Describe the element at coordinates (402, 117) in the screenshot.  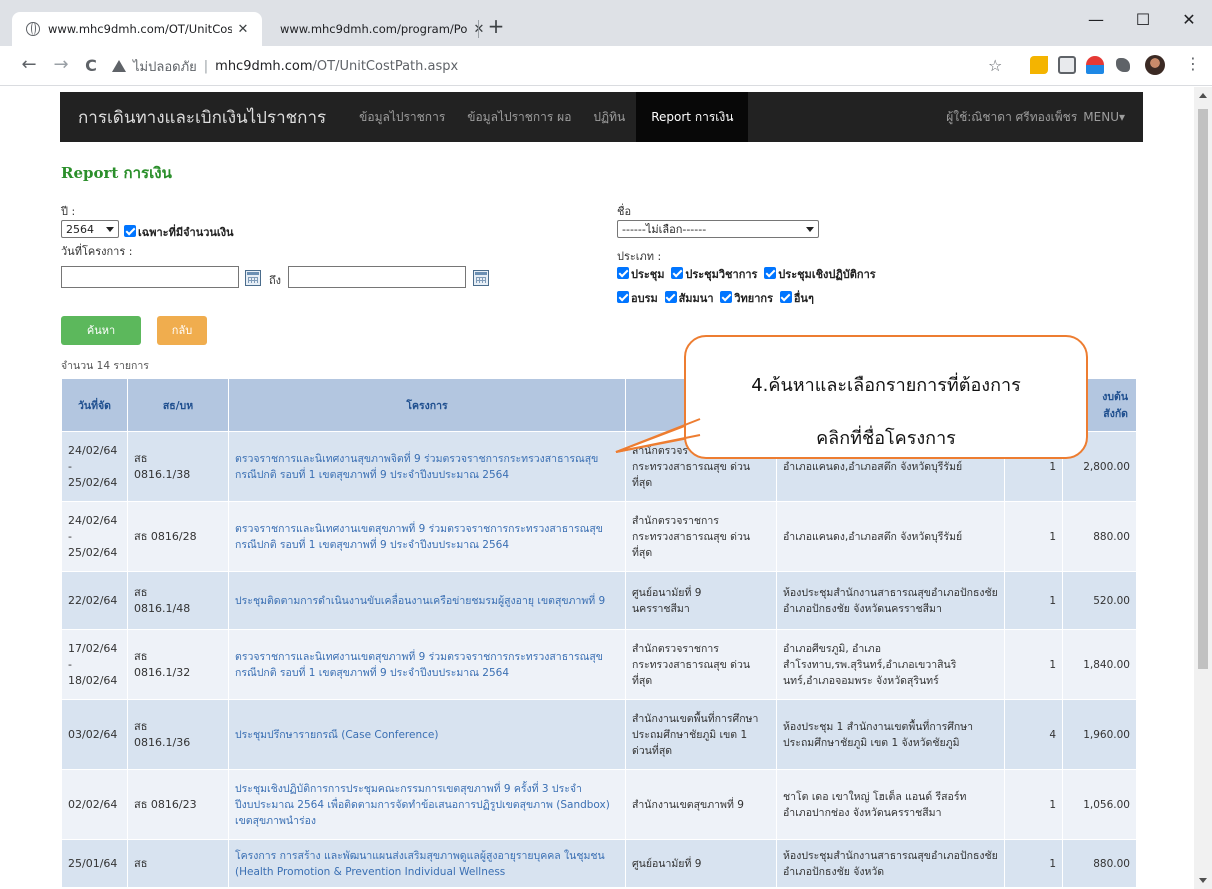
I see `nav-item-travel-info: ข้อมูลไปราชการ` at that location.